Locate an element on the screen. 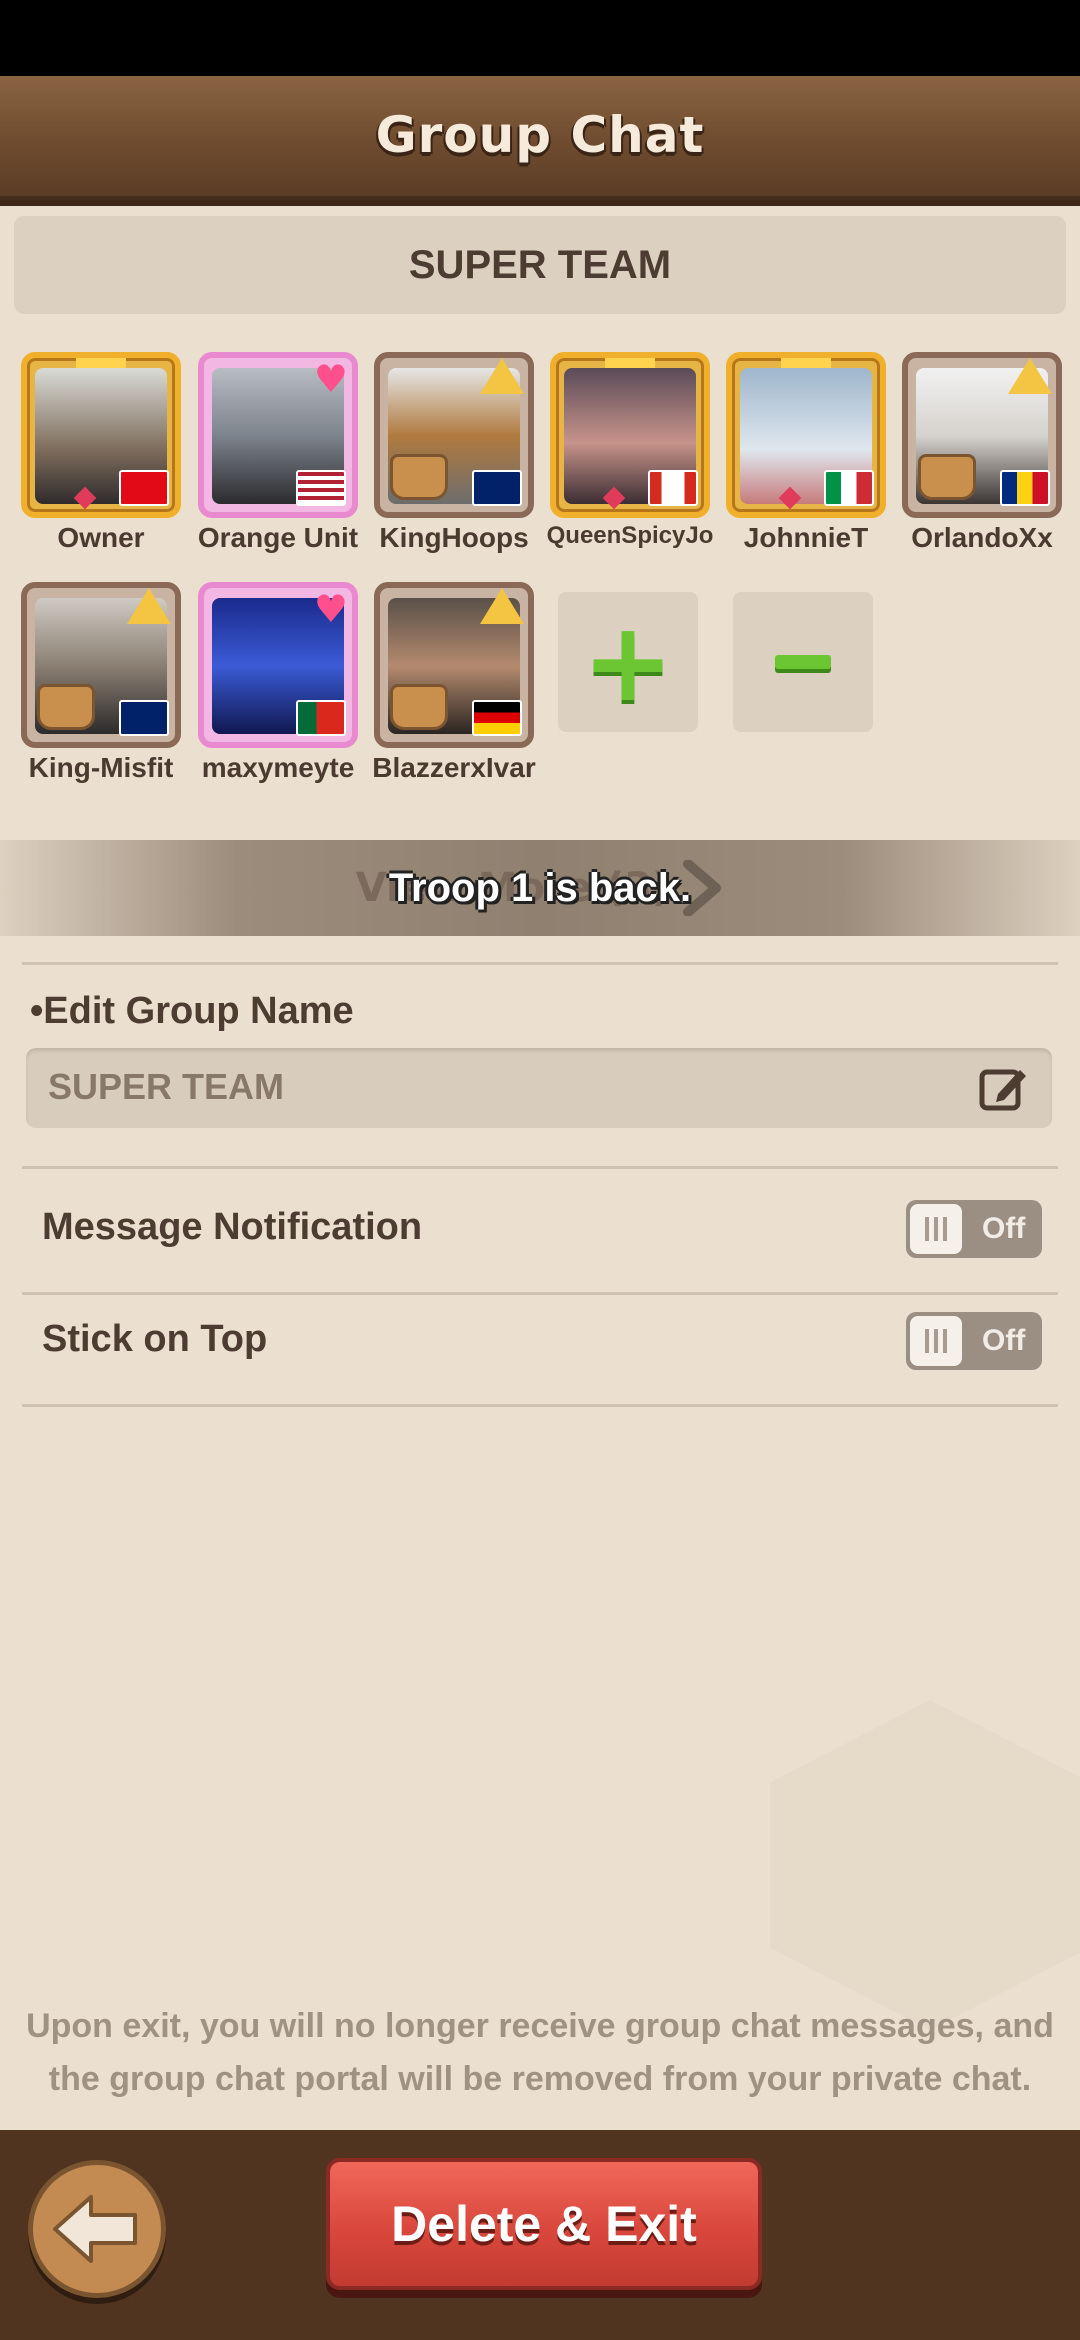 This screenshot has height=2340, width=1080. flag-pt-icon is located at coordinates (321, 718).